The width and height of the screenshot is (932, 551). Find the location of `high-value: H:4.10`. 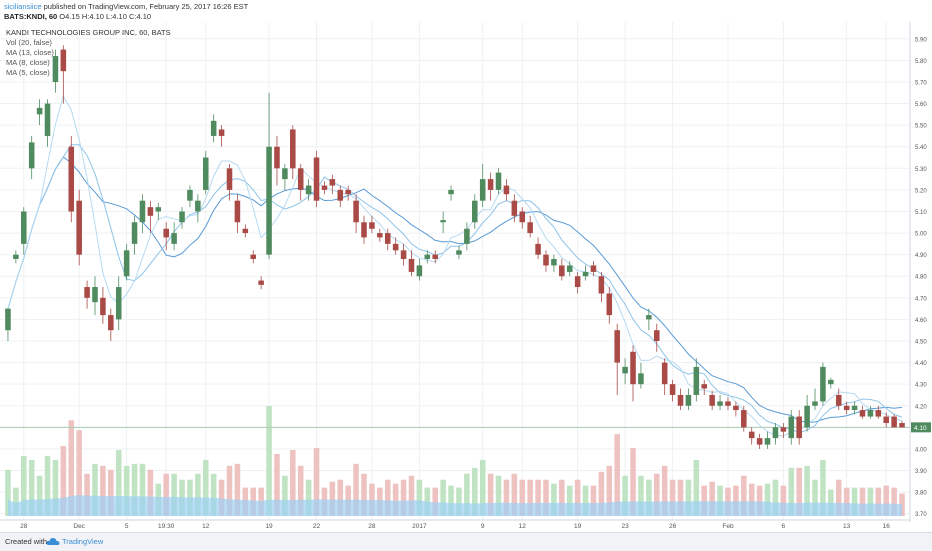

high-value: H:4.10 is located at coordinates (92, 16).